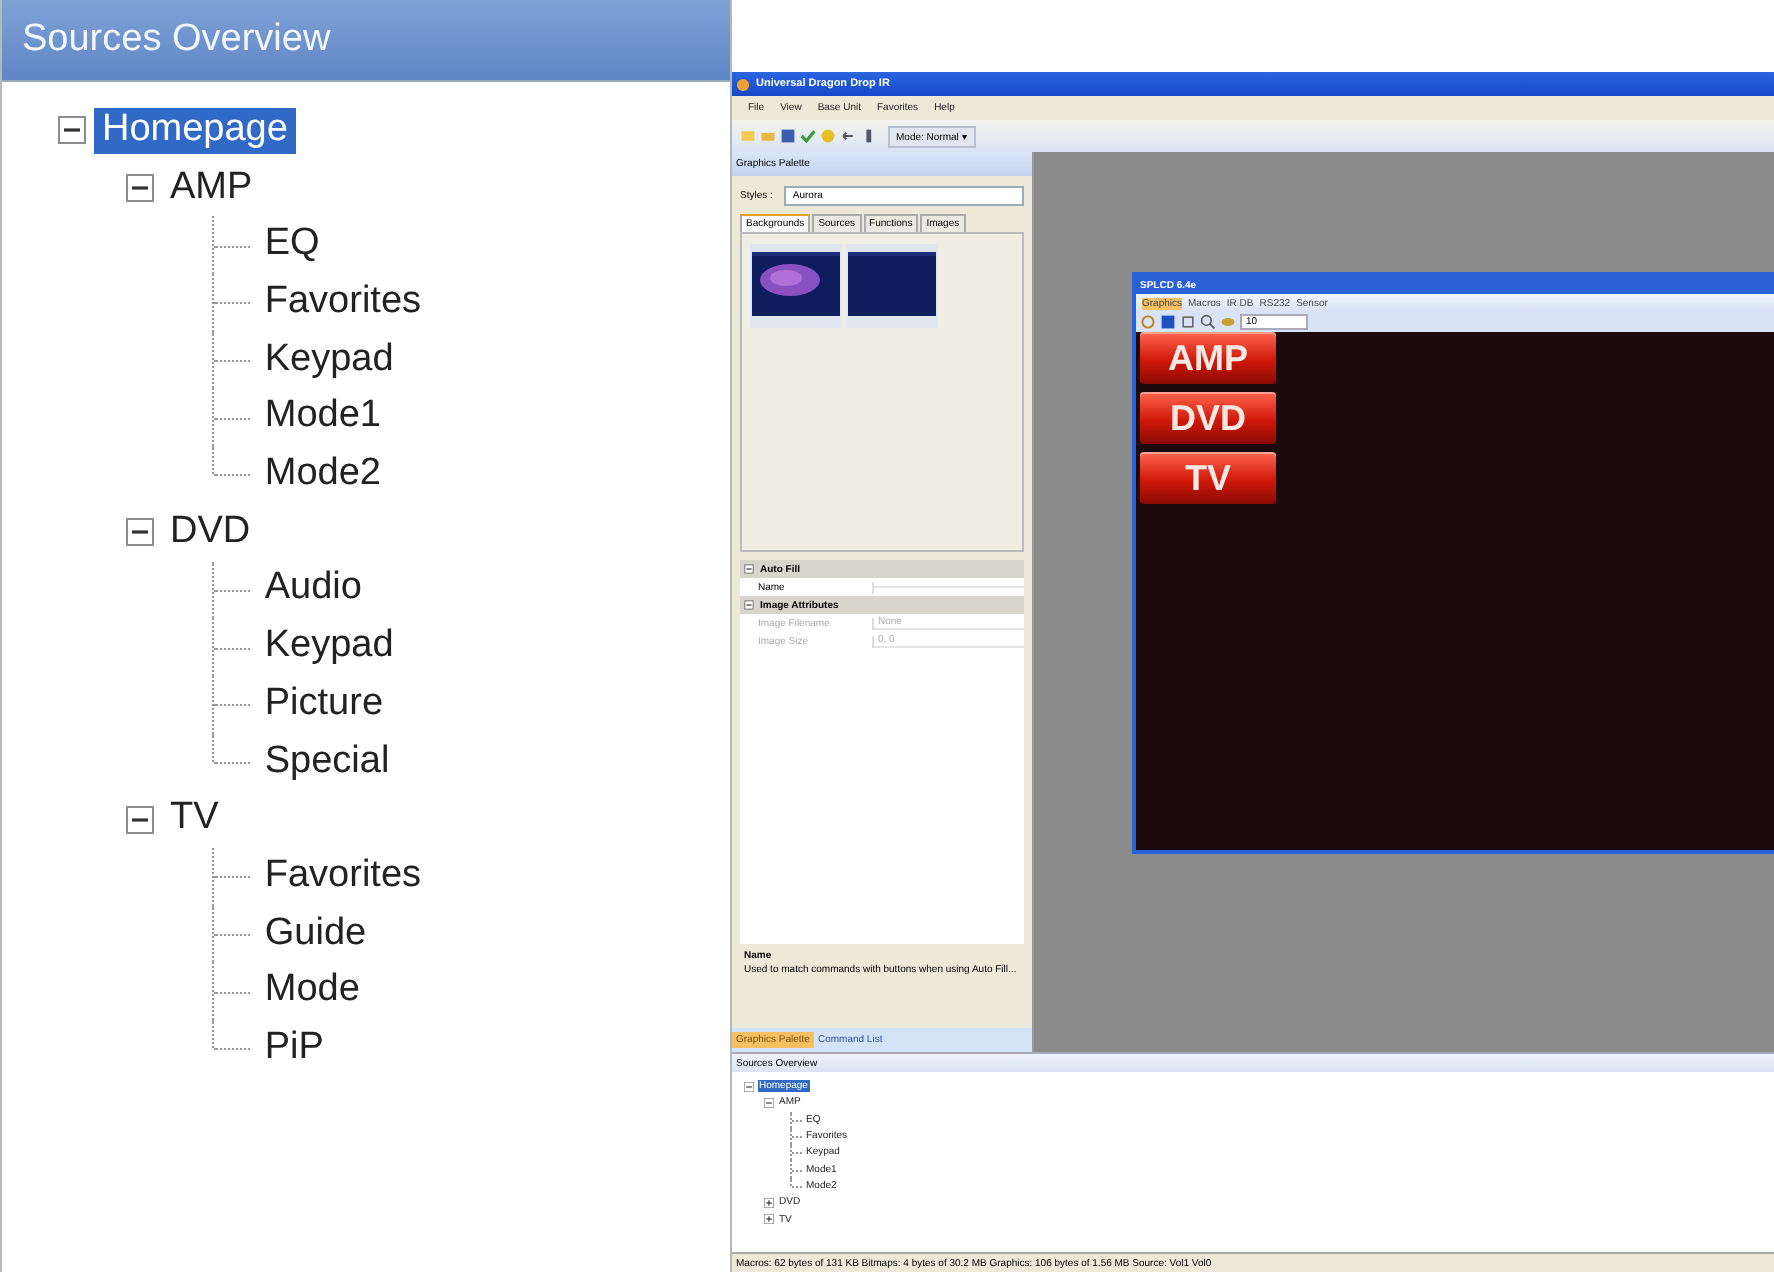 Image resolution: width=1774 pixels, height=1272 pixels. What do you see at coordinates (294, 1048) in the screenshot?
I see `tree-item: PiP` at bounding box center [294, 1048].